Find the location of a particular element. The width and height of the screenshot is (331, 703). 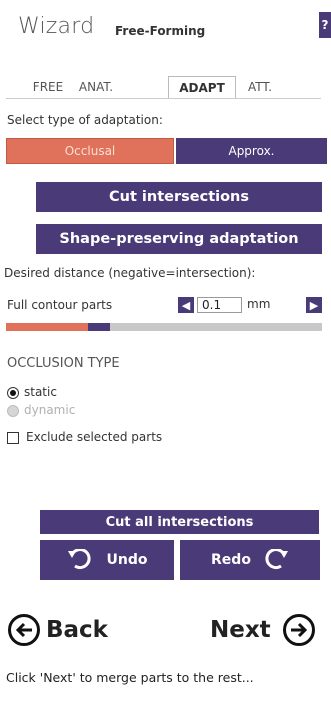

contour-label: Full contour parts is located at coordinates (60, 305).